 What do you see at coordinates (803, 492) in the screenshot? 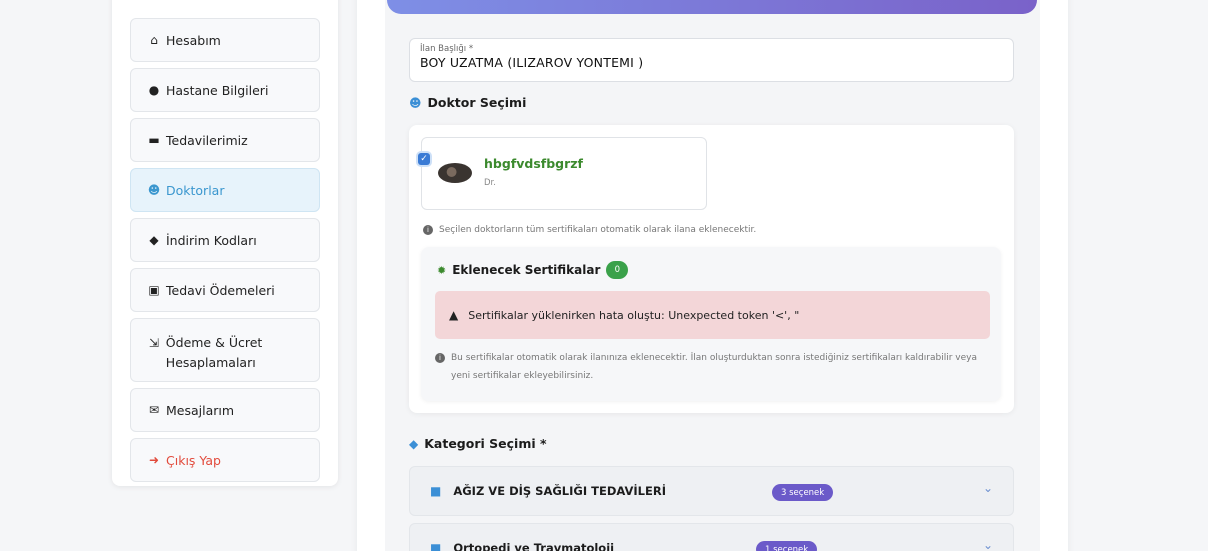
I see `options-count-badge: 3 seçenek` at bounding box center [803, 492].